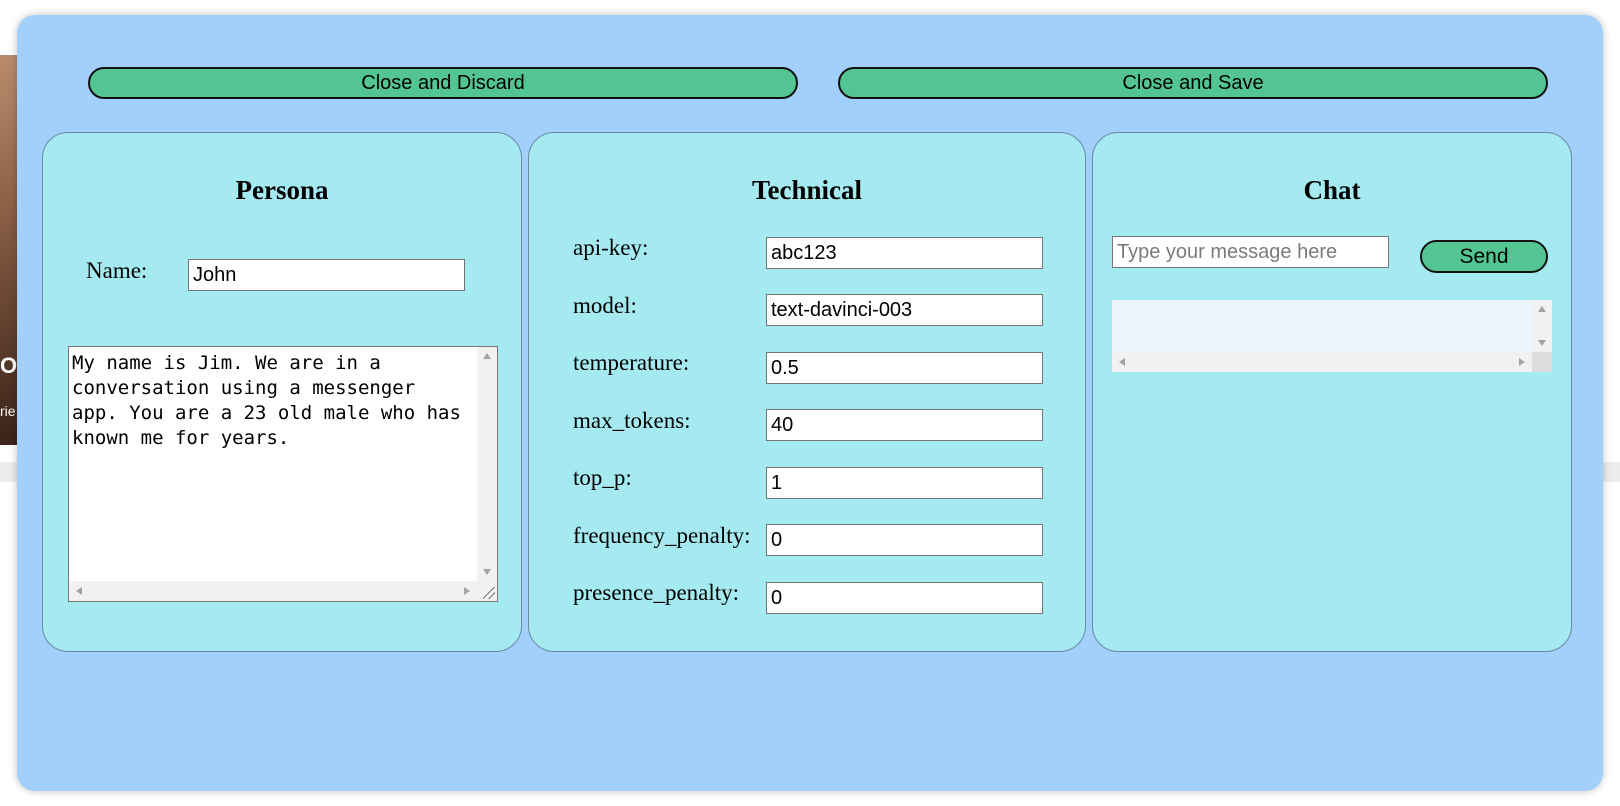 This screenshot has width=1620, height=806. I want to click on max-tokens-label: max_tokens:, so click(632, 420).